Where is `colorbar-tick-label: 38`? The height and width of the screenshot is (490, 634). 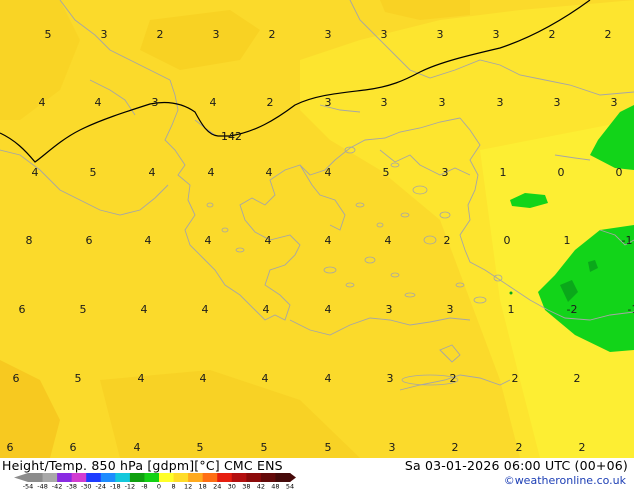 colorbar-tick-label: 38 is located at coordinates (246, 486).